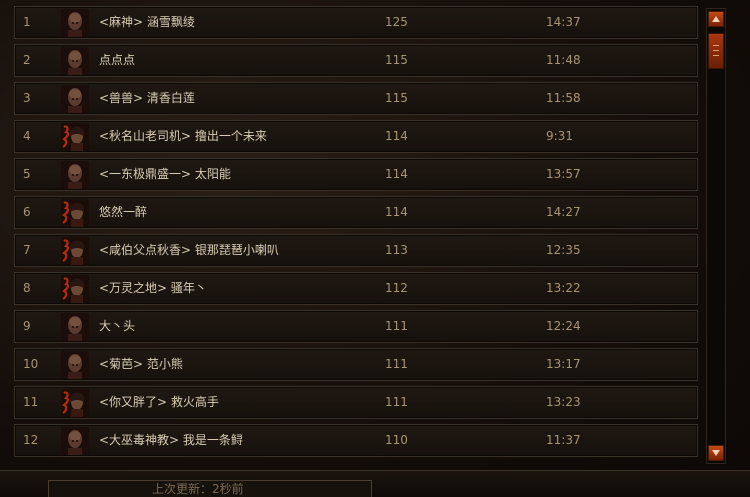 This screenshot has height=497, width=750. What do you see at coordinates (27, 326) in the screenshot?
I see `rank-number: 9` at bounding box center [27, 326].